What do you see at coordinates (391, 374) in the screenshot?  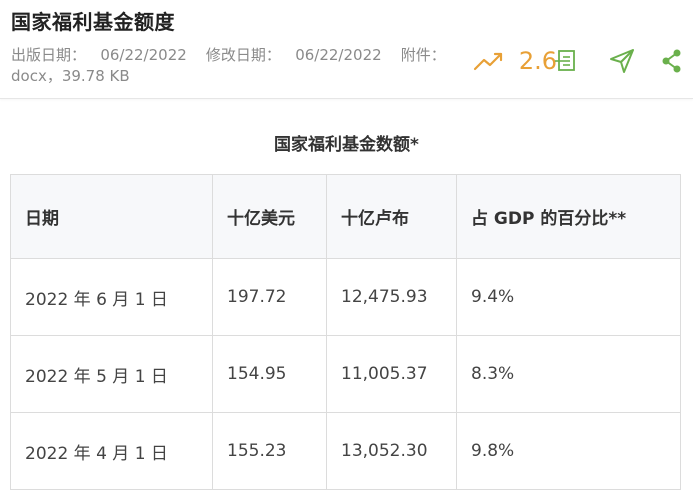 I see `cell-rub: 11,005.37` at bounding box center [391, 374].